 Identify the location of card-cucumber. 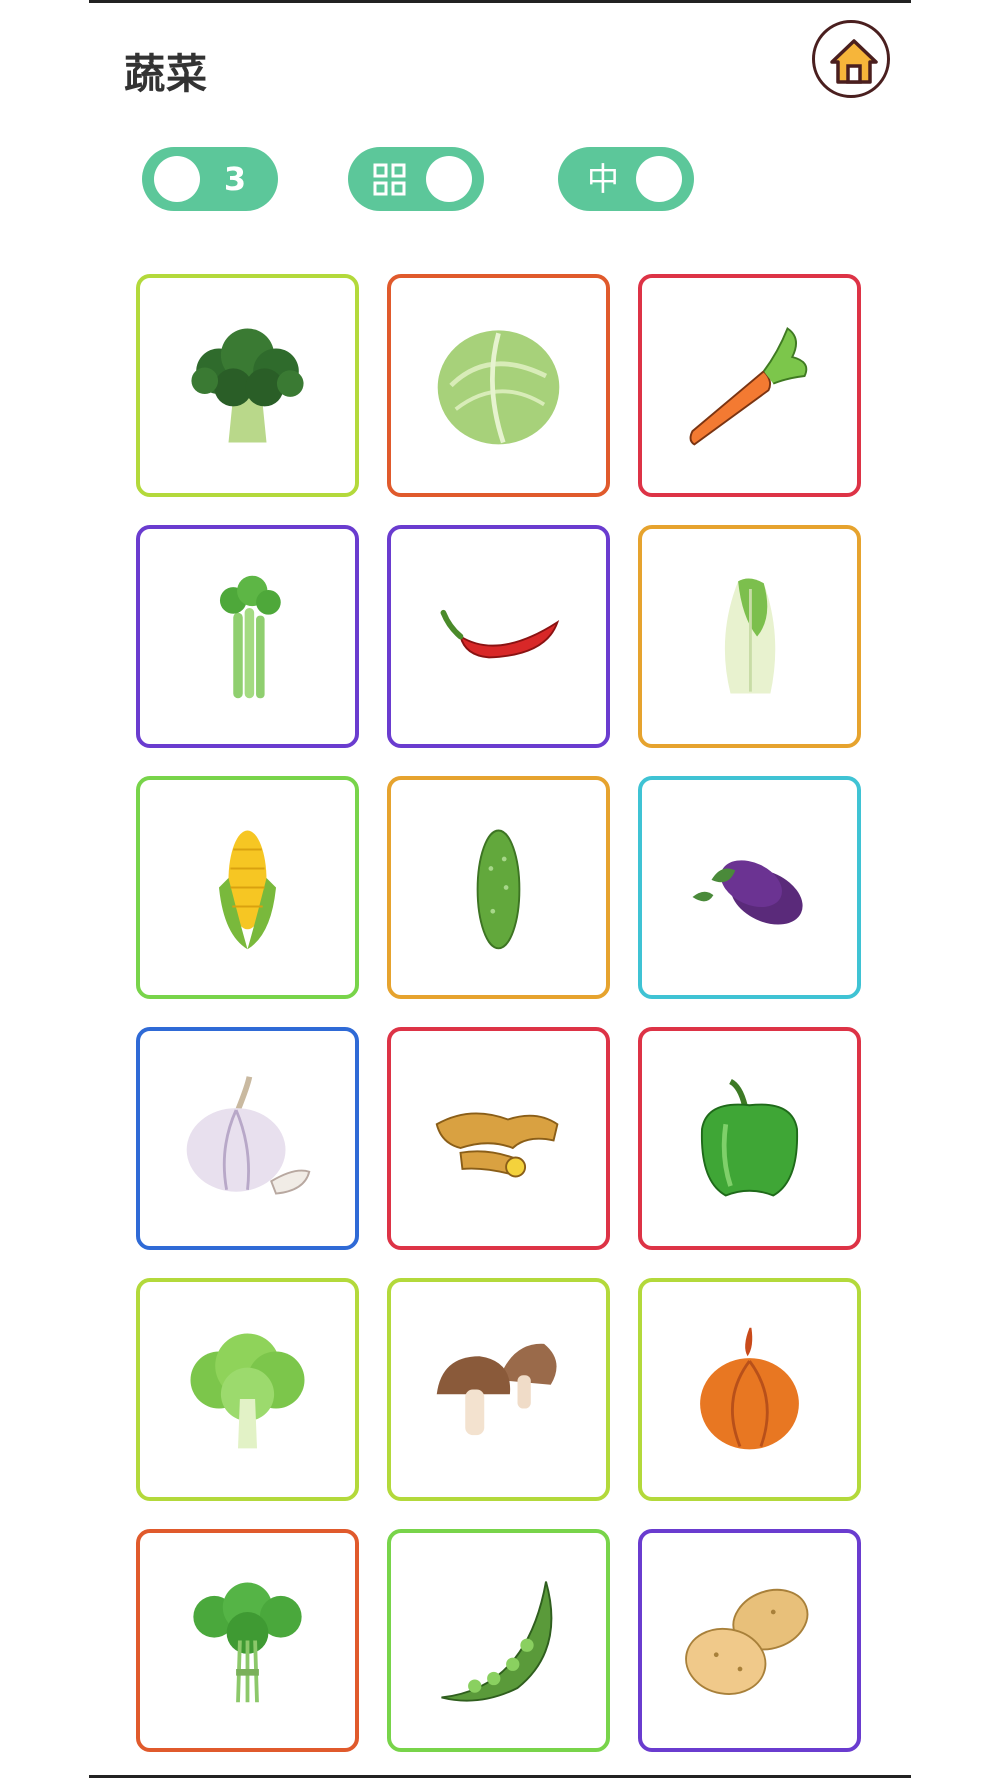
(498, 887).